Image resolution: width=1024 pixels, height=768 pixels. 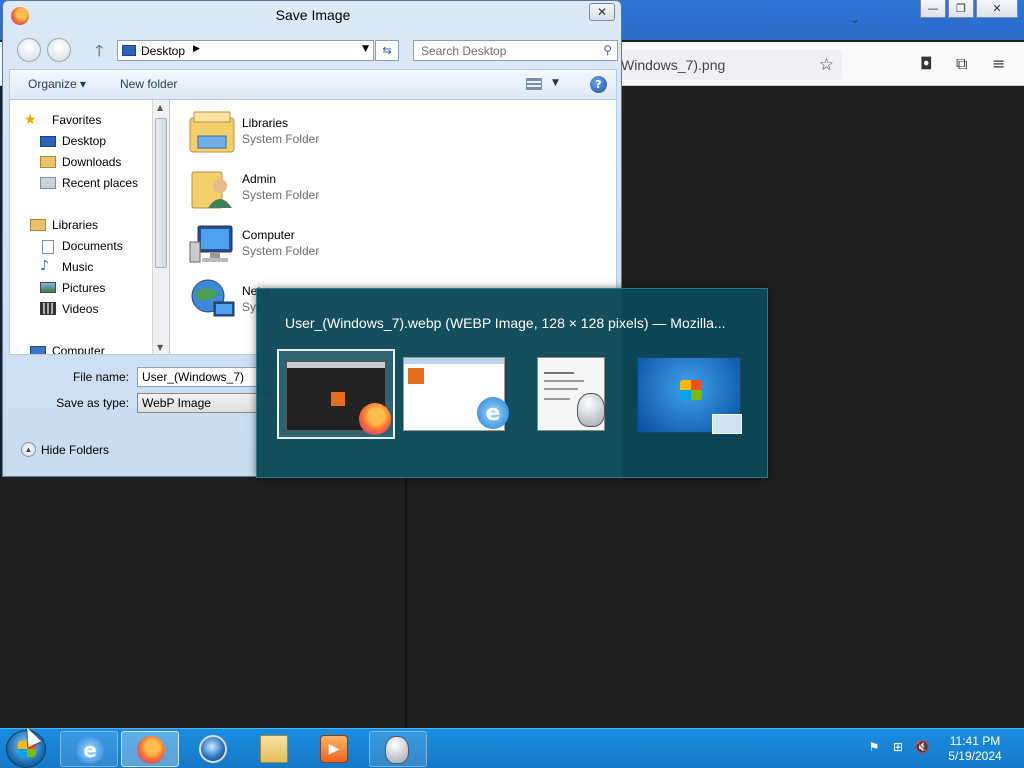 What do you see at coordinates (148, 84) in the screenshot?
I see `new-folder-button: New folder` at bounding box center [148, 84].